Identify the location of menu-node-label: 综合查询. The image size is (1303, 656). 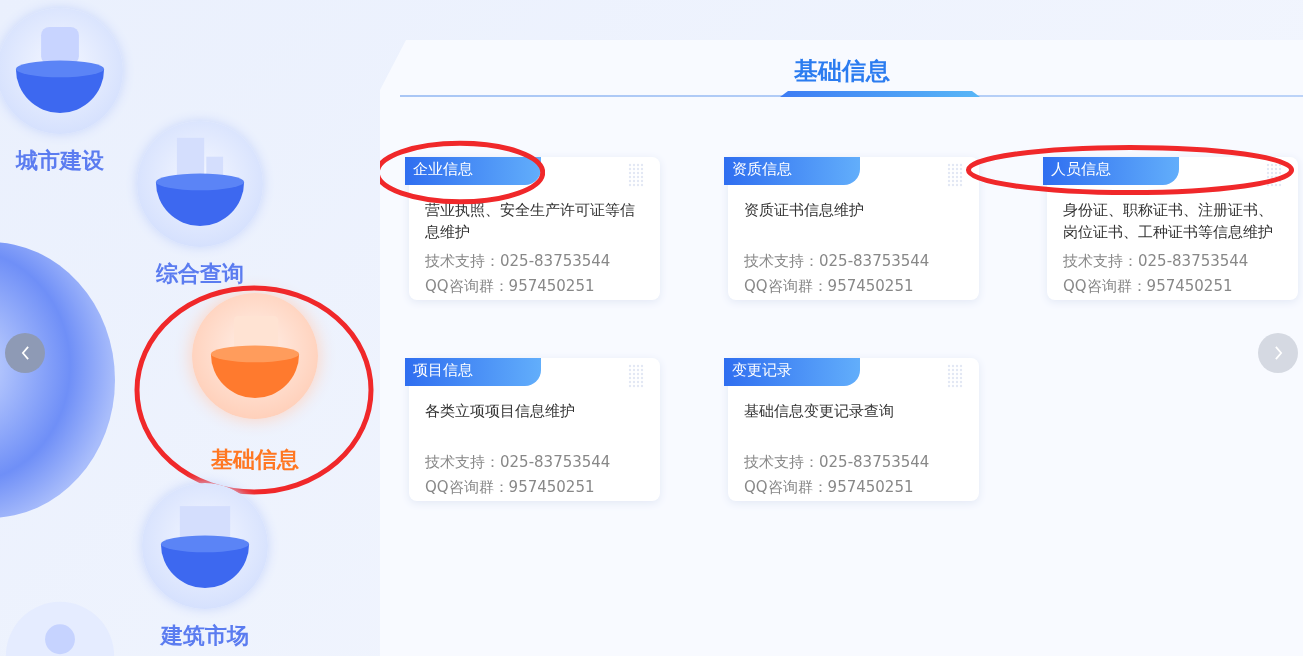
(200, 274).